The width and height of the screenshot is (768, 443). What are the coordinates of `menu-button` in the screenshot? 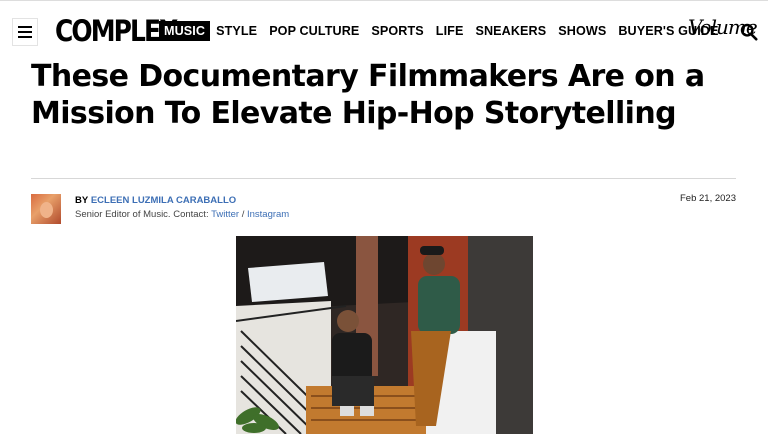 It's located at (25, 32).